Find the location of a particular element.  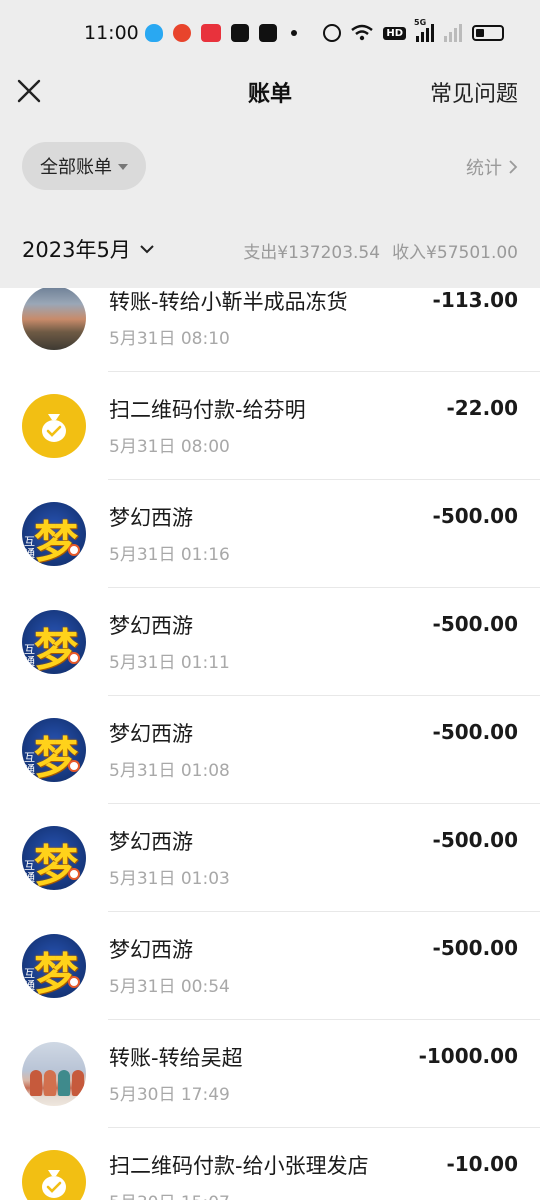

chevron-right-icon is located at coordinates (513, 167).